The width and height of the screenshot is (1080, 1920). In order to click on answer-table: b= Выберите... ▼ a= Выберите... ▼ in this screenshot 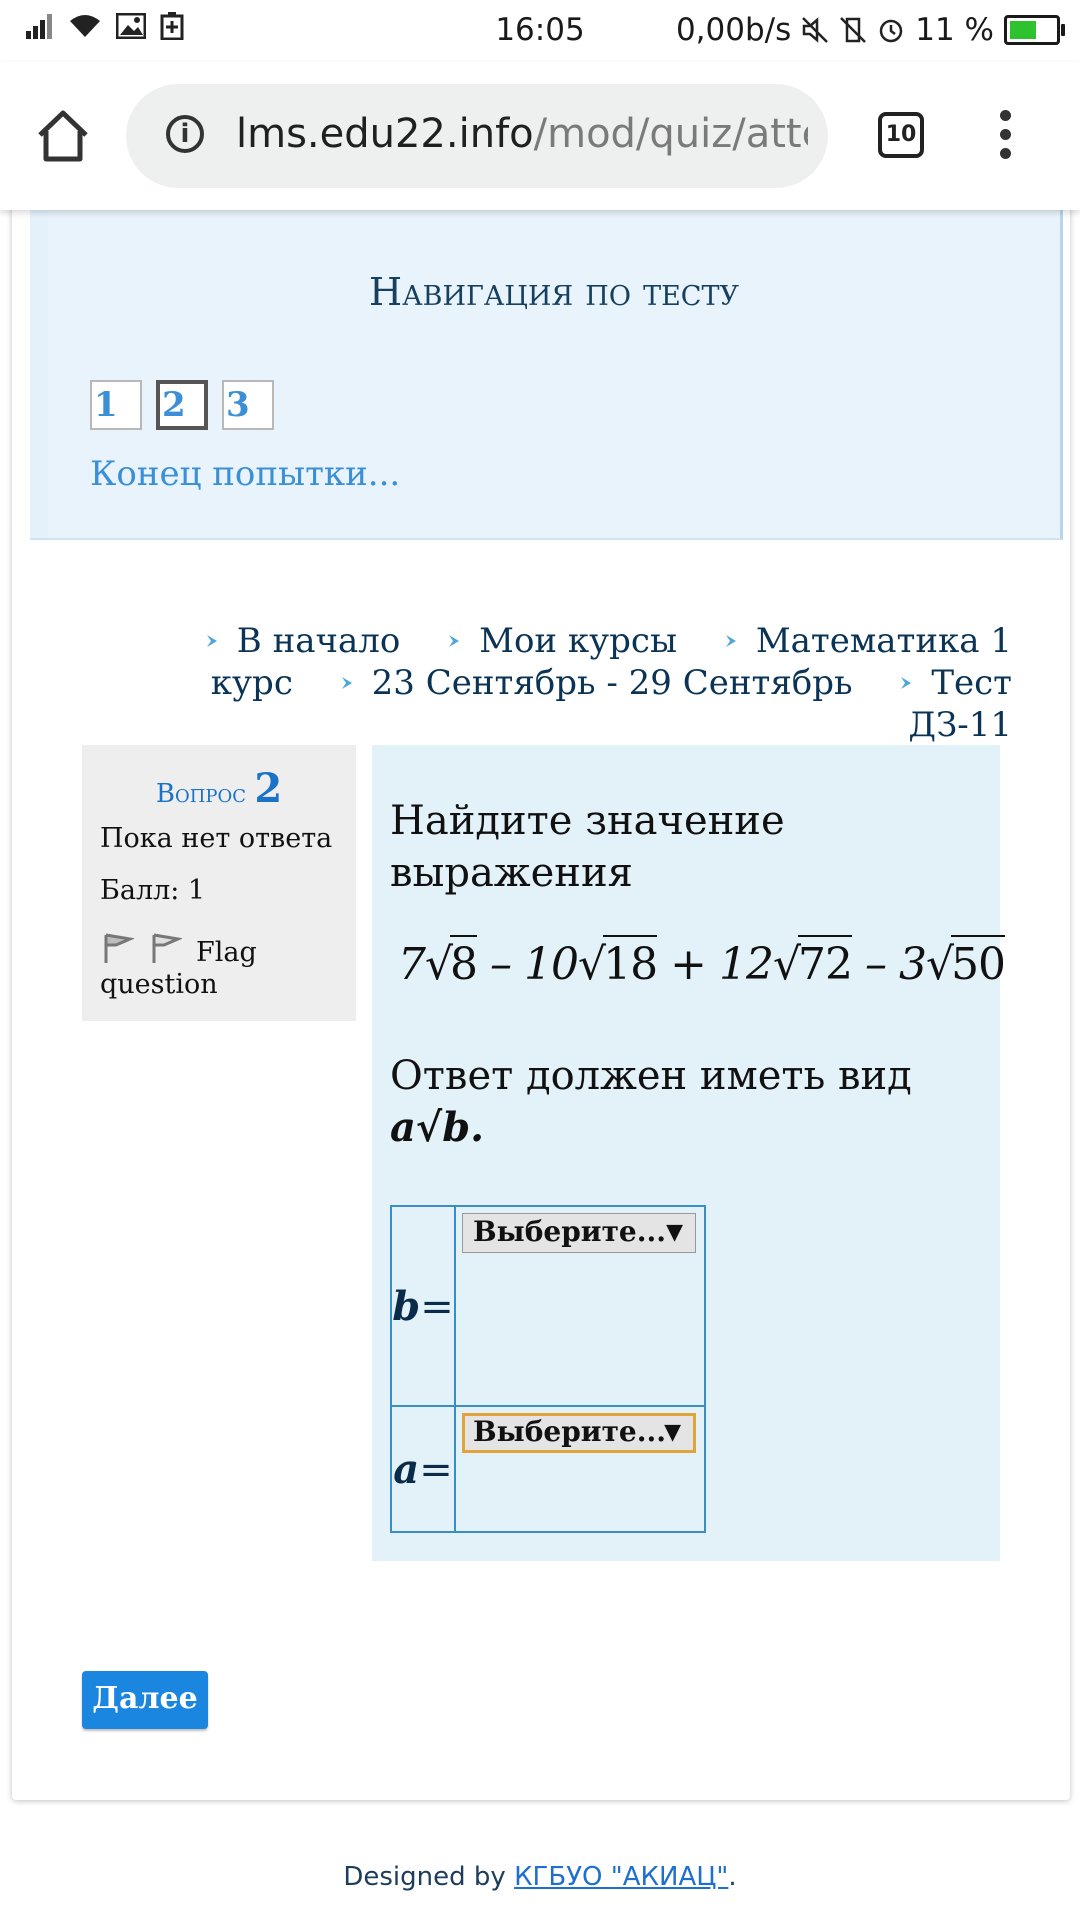, I will do `click(548, 1369)`.